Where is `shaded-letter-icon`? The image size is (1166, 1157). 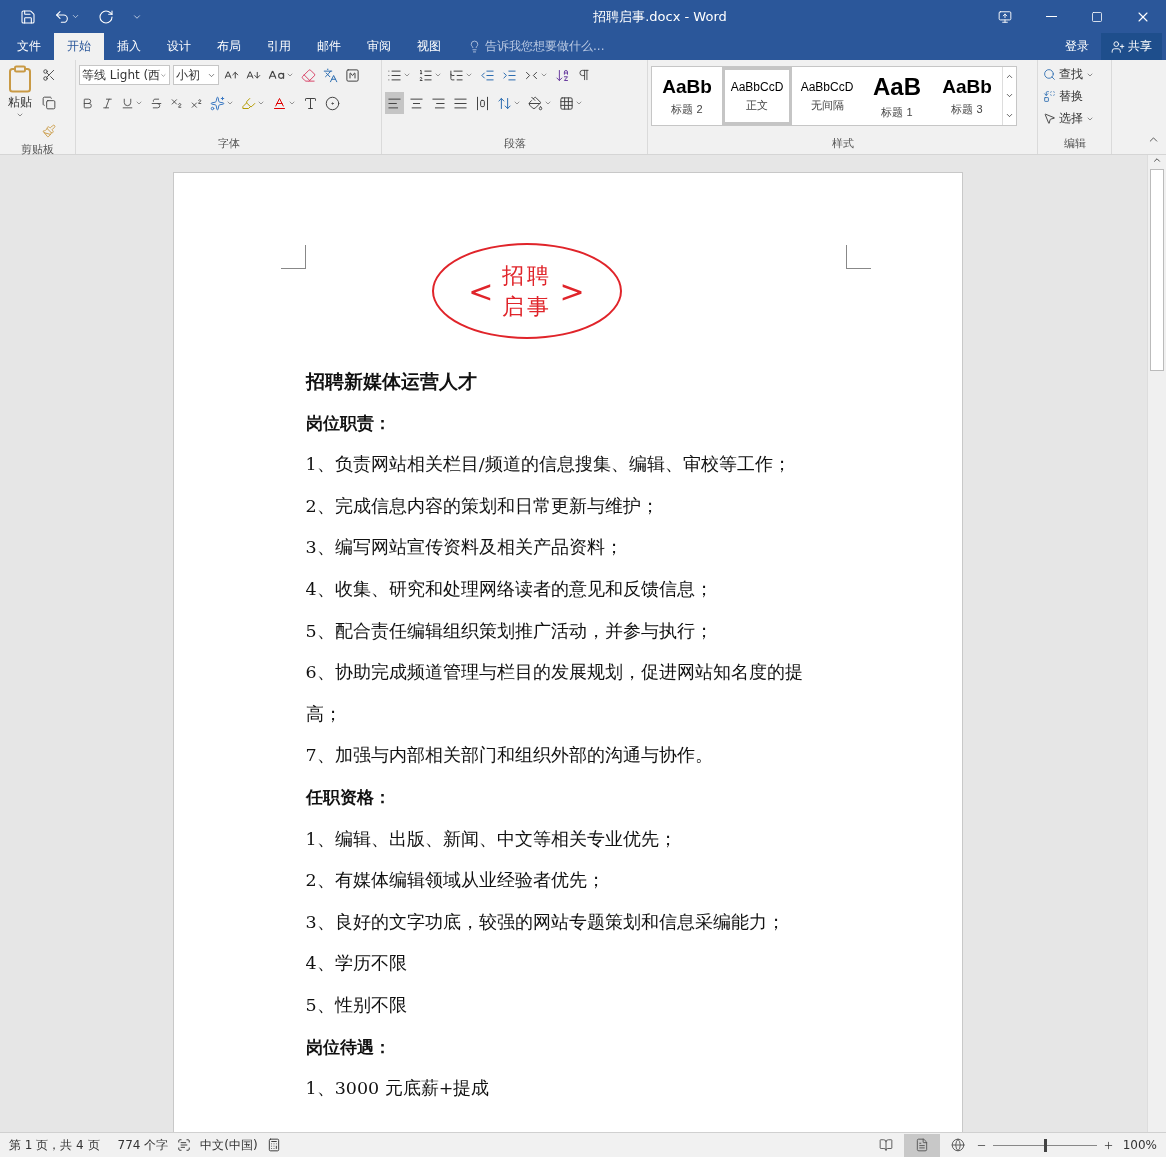 shaded-letter-icon is located at coordinates (310, 103).